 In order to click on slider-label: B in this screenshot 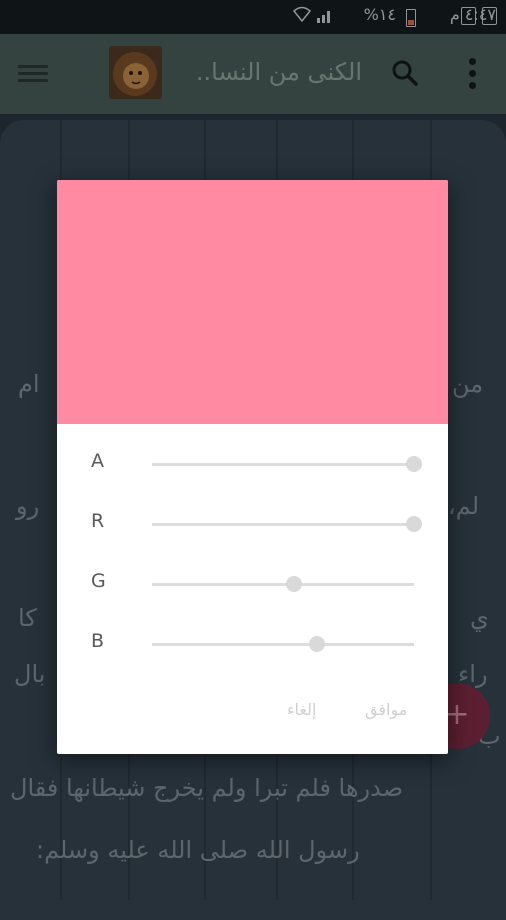, I will do `click(98, 641)`.